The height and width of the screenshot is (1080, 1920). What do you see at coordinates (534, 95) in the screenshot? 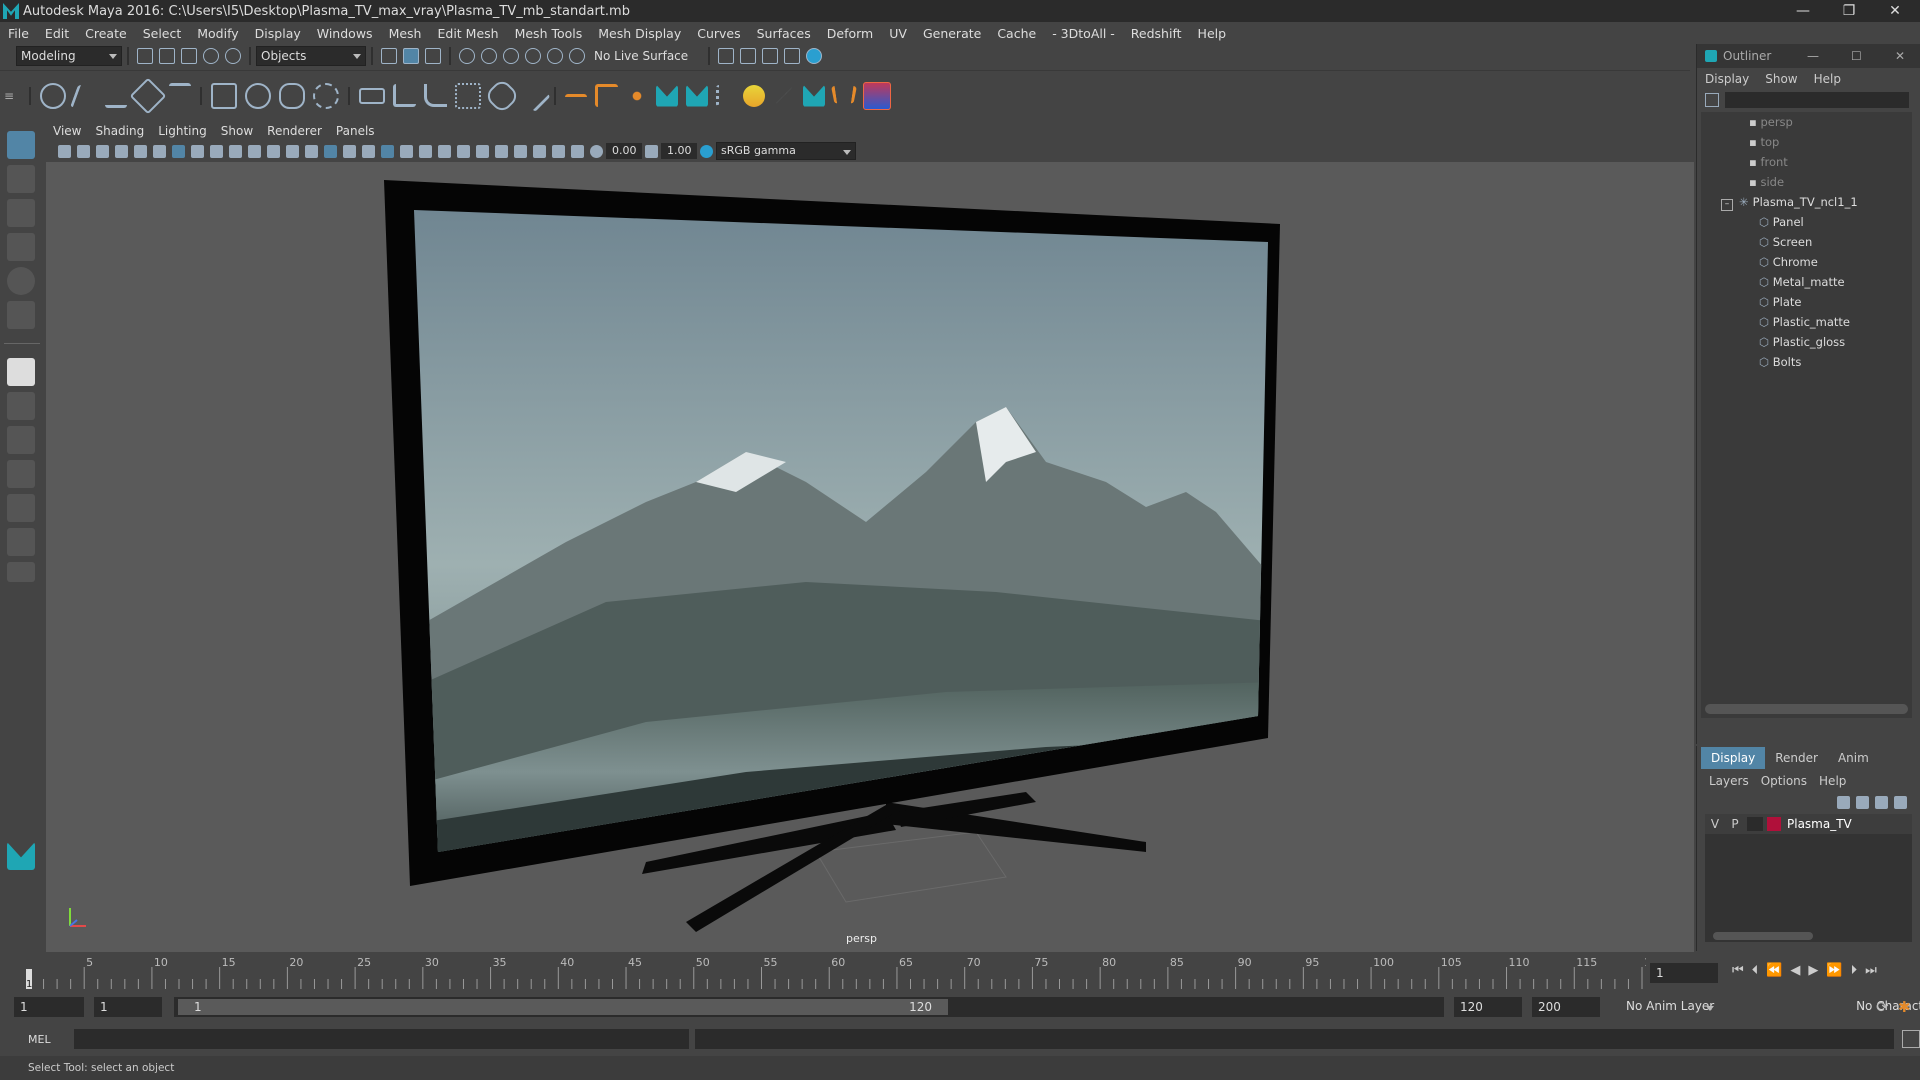
I see `shelf-target-weld-icon` at bounding box center [534, 95].